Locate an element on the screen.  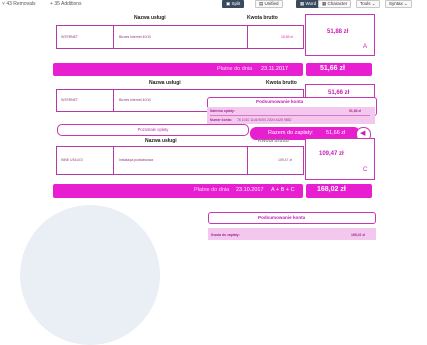
other-row-code: INNE USŁUGI is located at coordinates (72, 160).